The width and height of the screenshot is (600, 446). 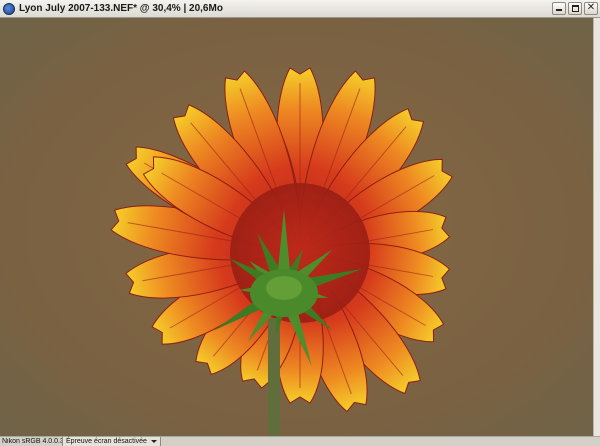 I want to click on window-controls: ✕, so click(x=575, y=8).